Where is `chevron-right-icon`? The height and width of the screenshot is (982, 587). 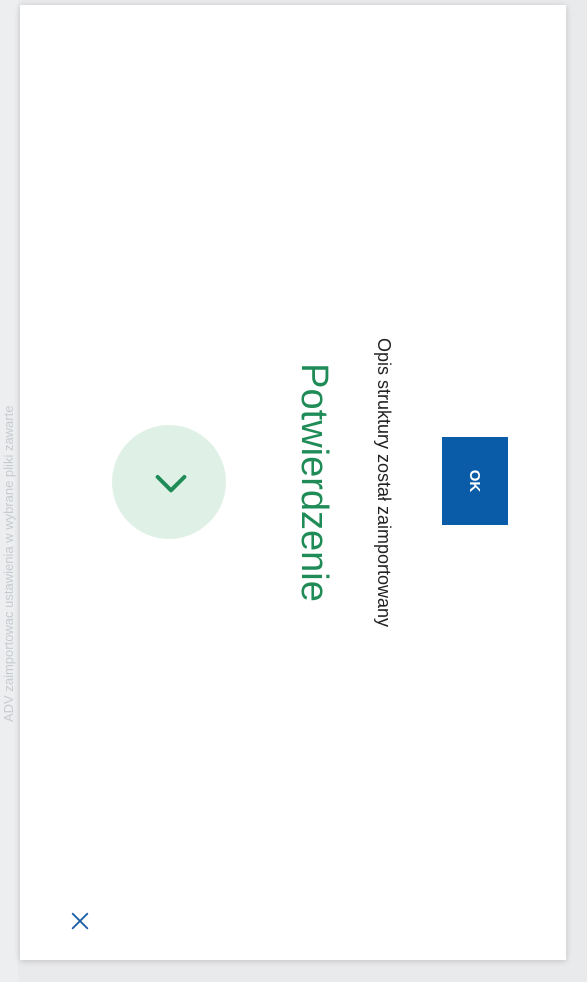 chevron-right-icon is located at coordinates (169, 482).